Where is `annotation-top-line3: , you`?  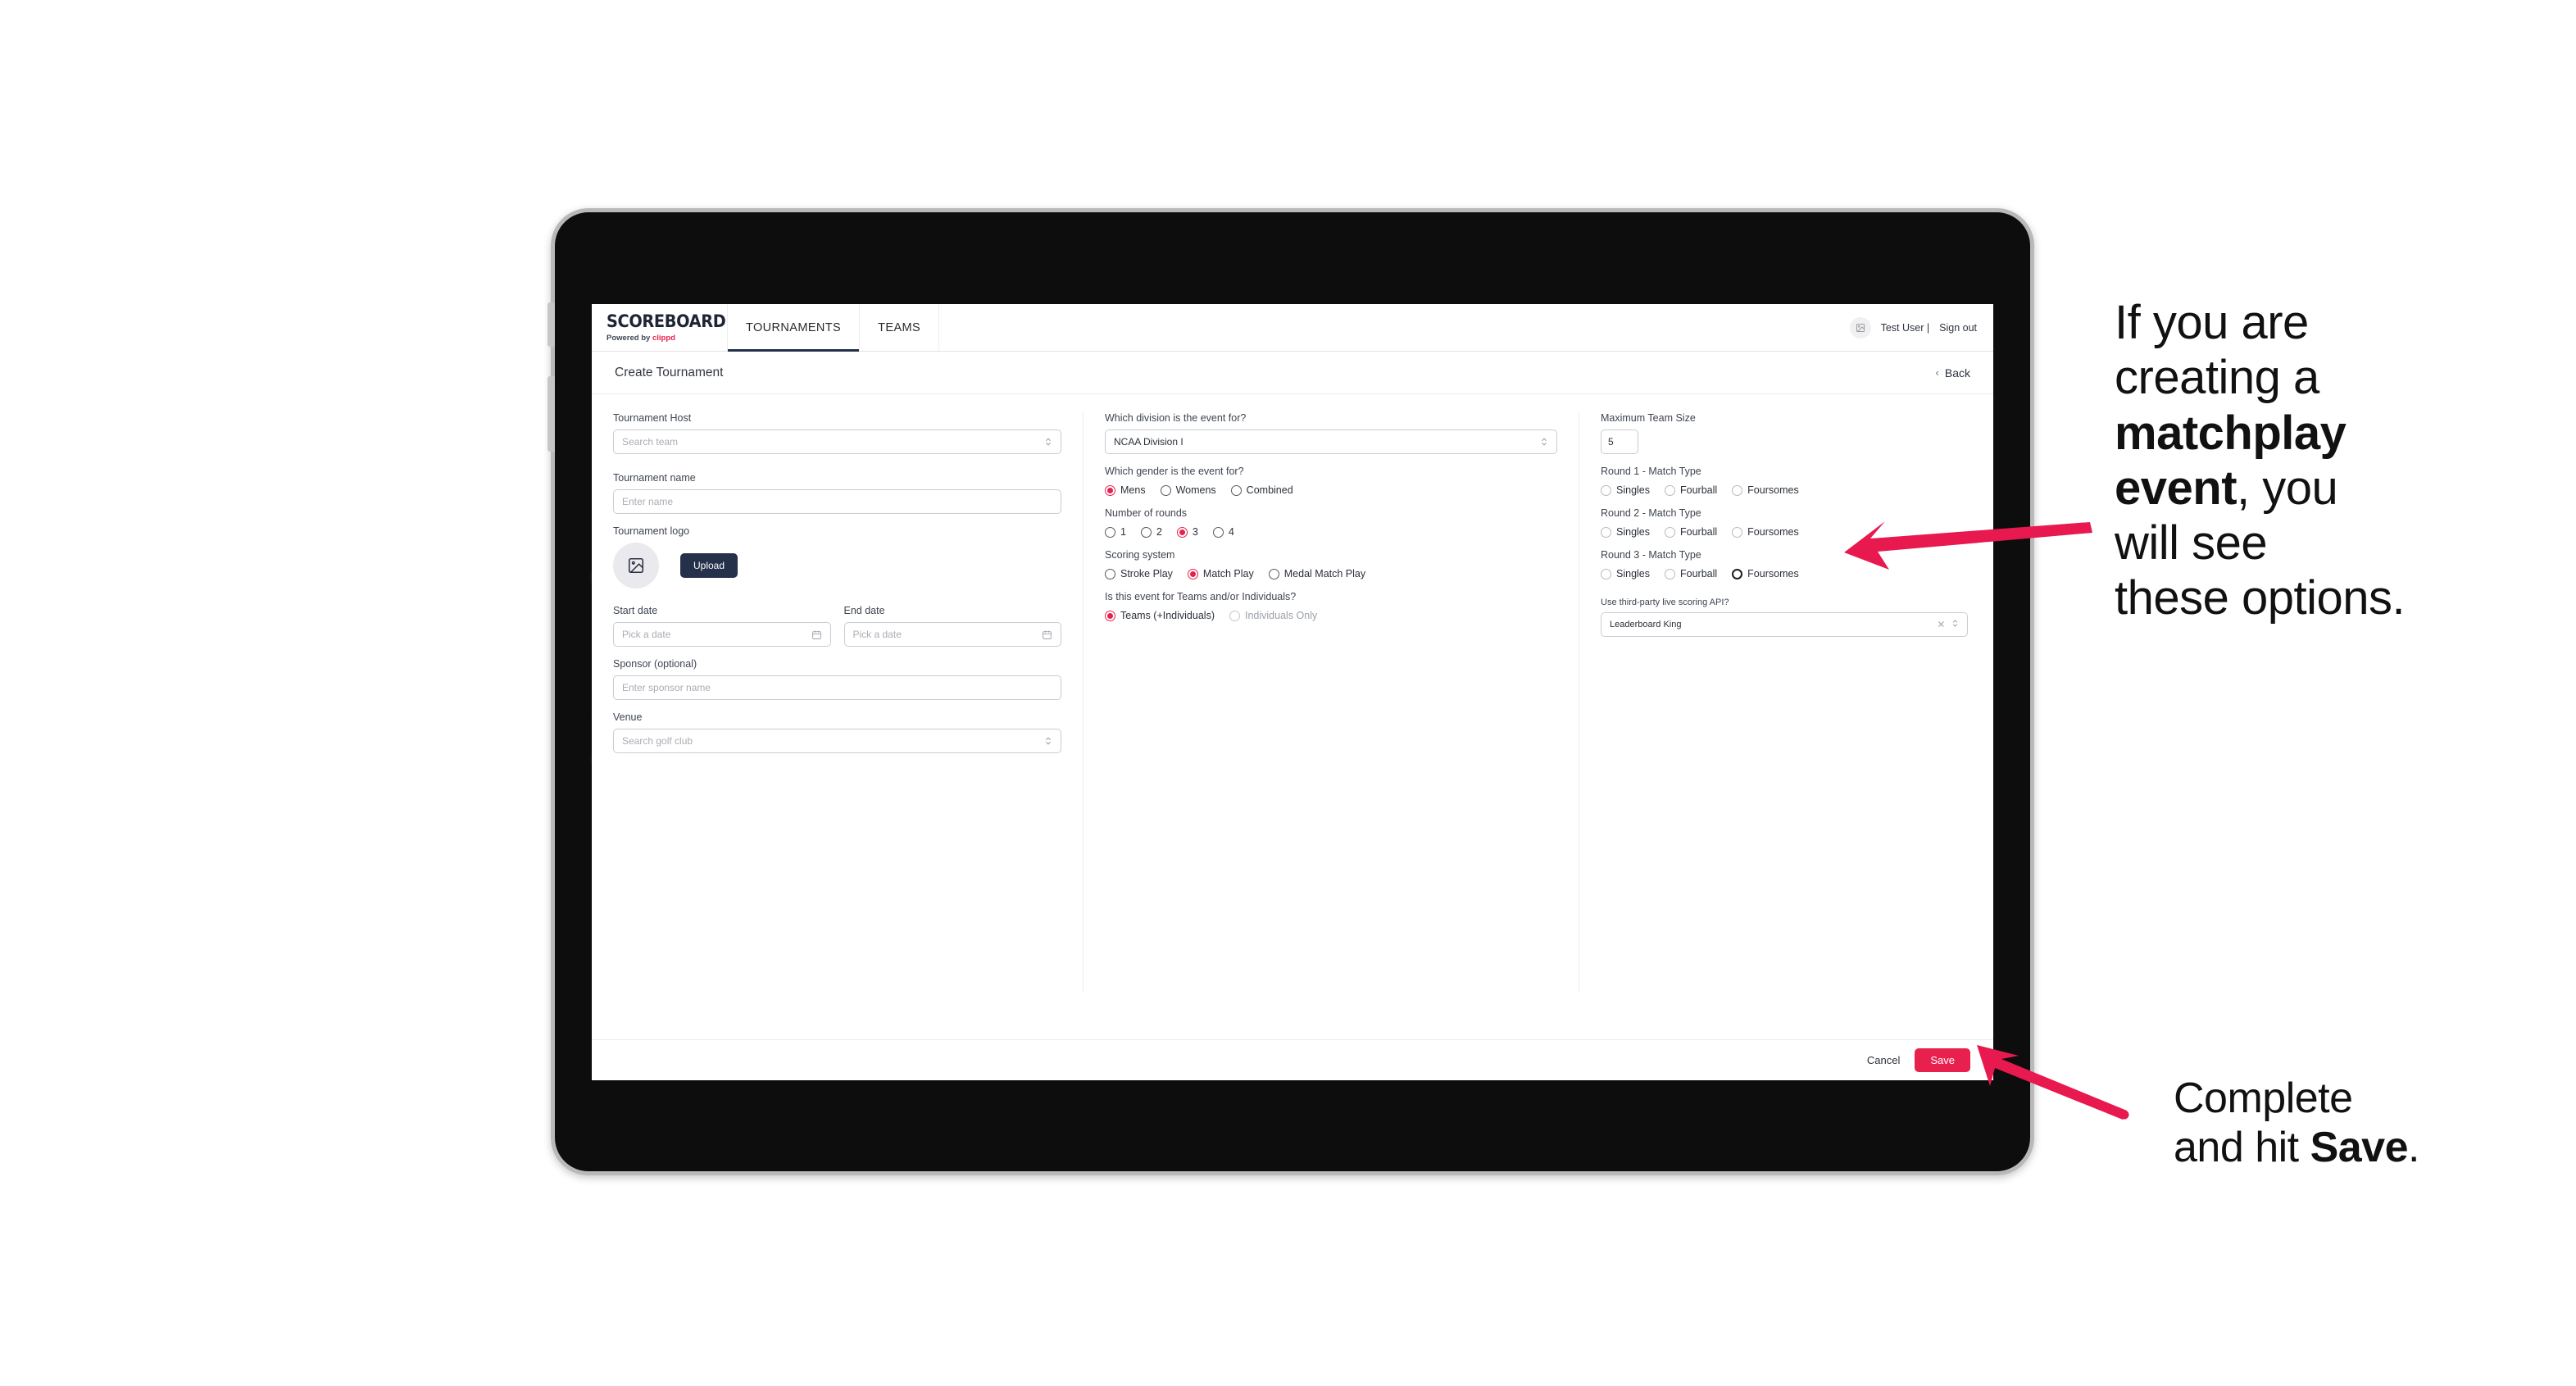 annotation-top-line3: , you is located at coordinates (2287, 488).